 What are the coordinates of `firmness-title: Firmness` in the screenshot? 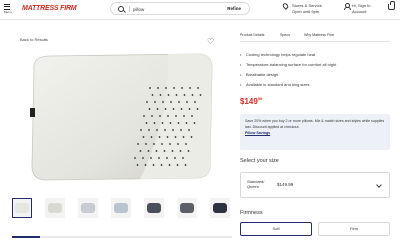 It's located at (251, 213).